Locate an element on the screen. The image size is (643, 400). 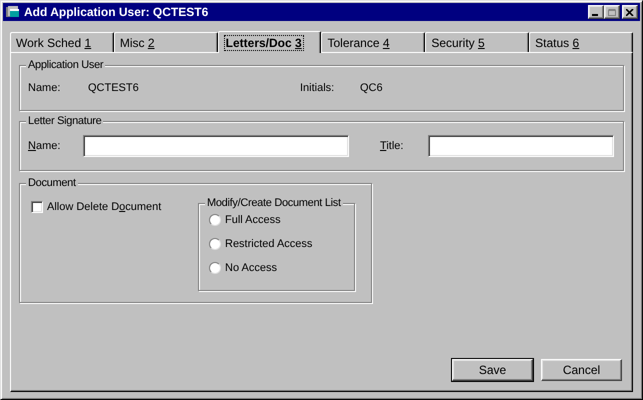
close-button is located at coordinates (630, 12).